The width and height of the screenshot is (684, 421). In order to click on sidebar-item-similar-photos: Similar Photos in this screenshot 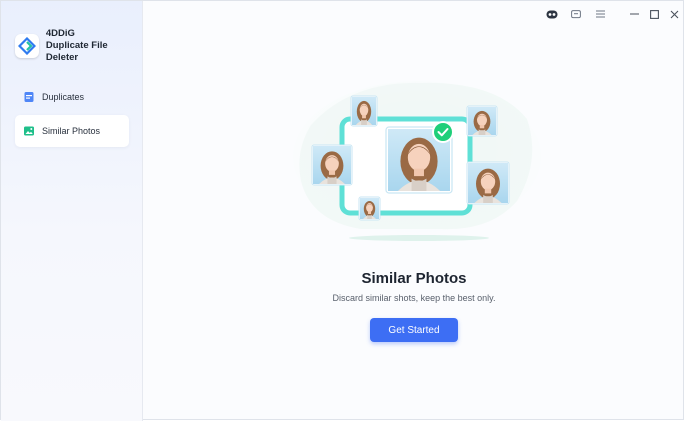, I will do `click(72, 131)`.